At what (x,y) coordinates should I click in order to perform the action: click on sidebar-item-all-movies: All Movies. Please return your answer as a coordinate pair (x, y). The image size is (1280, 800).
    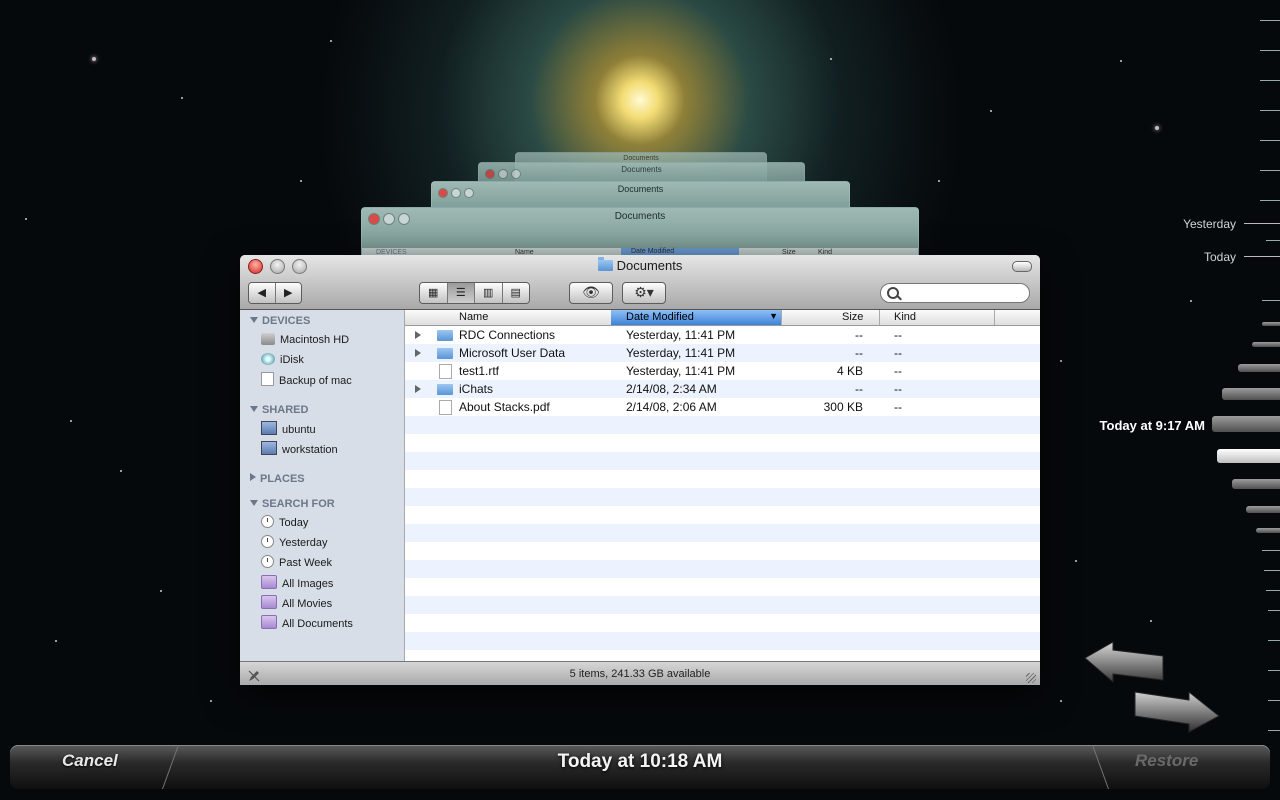
    Looking at the image, I should click on (296, 603).